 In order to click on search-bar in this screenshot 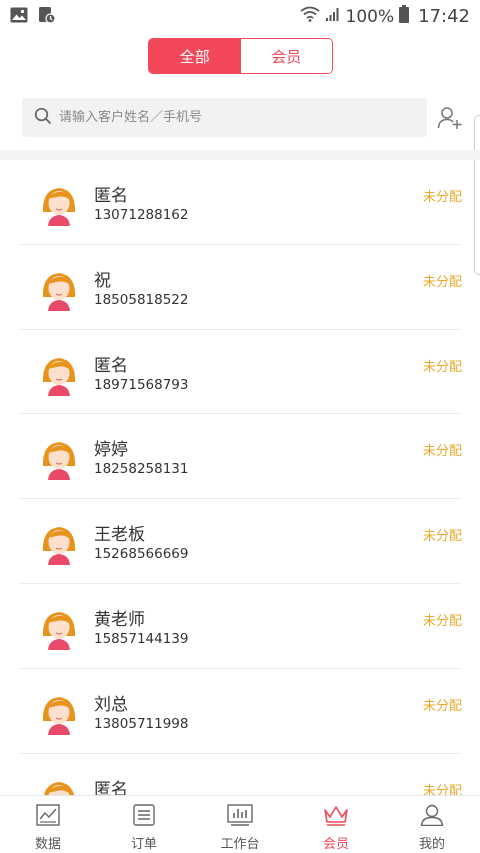, I will do `click(224, 117)`.